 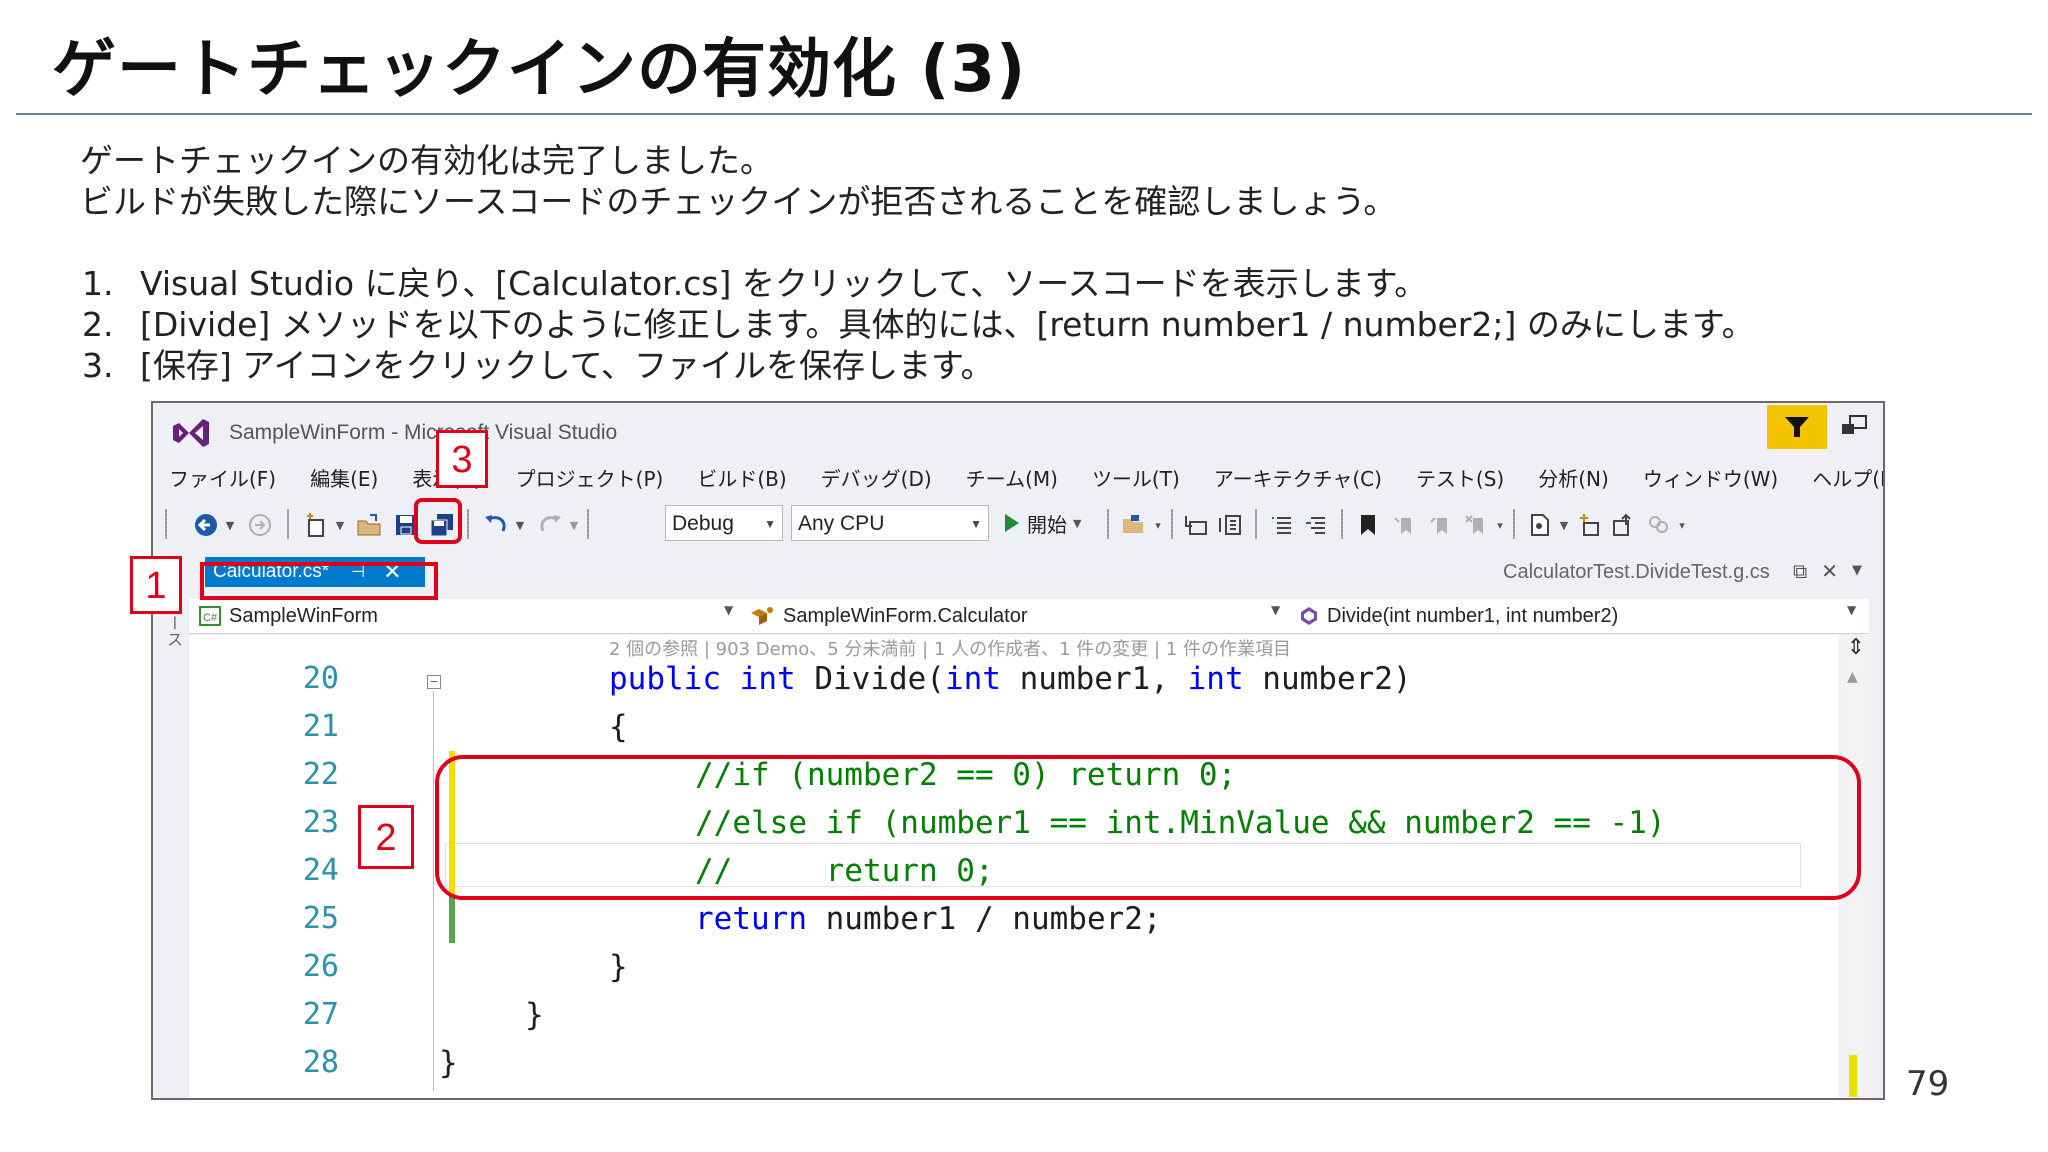 What do you see at coordinates (320, 1014) in the screenshot?
I see `line-number: 27` at bounding box center [320, 1014].